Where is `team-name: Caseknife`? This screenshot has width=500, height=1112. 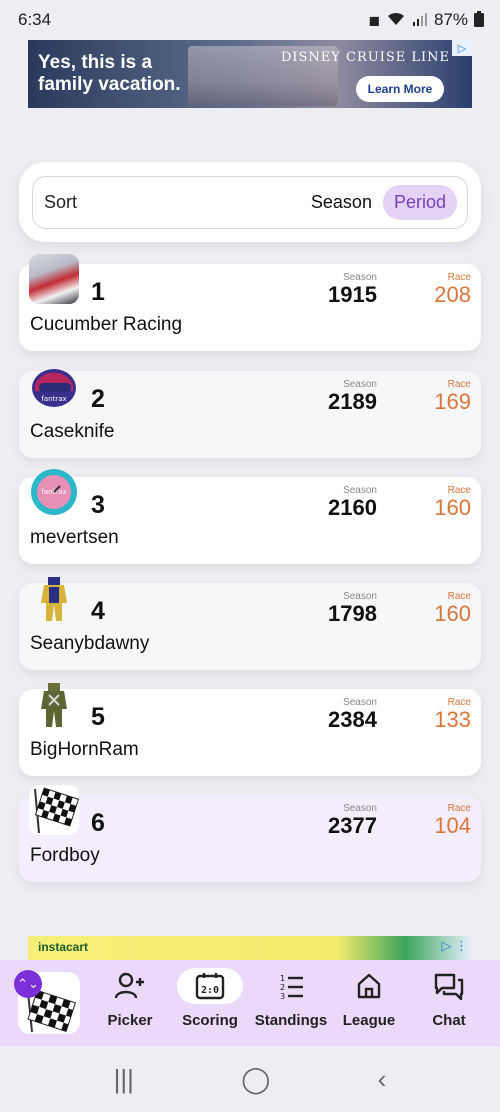
team-name: Caseknife is located at coordinates (72, 431).